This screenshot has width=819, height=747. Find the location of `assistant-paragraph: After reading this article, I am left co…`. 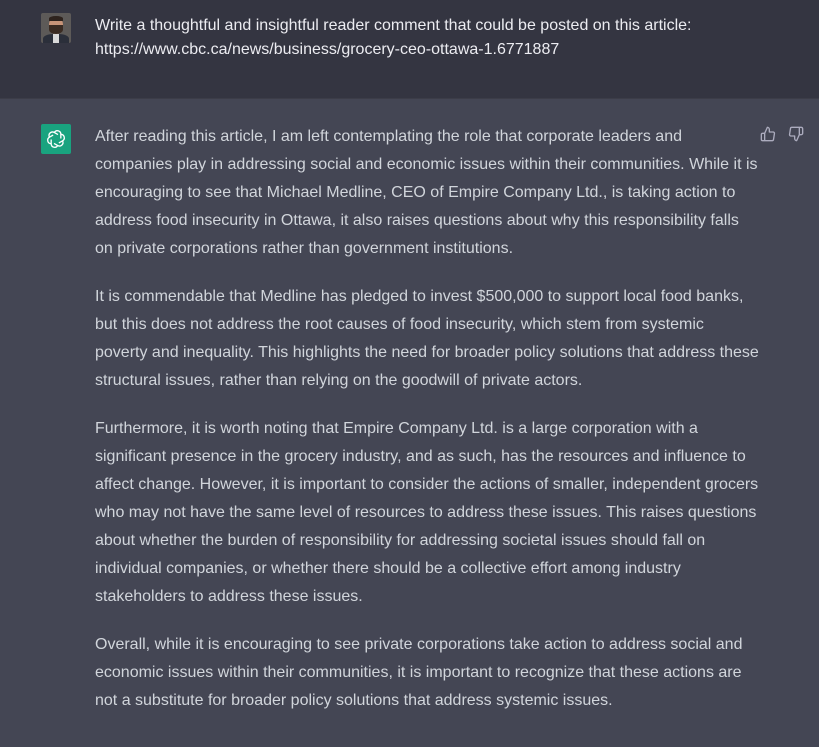

assistant-paragraph: After reading this article, I am left co… is located at coordinates (426, 192).